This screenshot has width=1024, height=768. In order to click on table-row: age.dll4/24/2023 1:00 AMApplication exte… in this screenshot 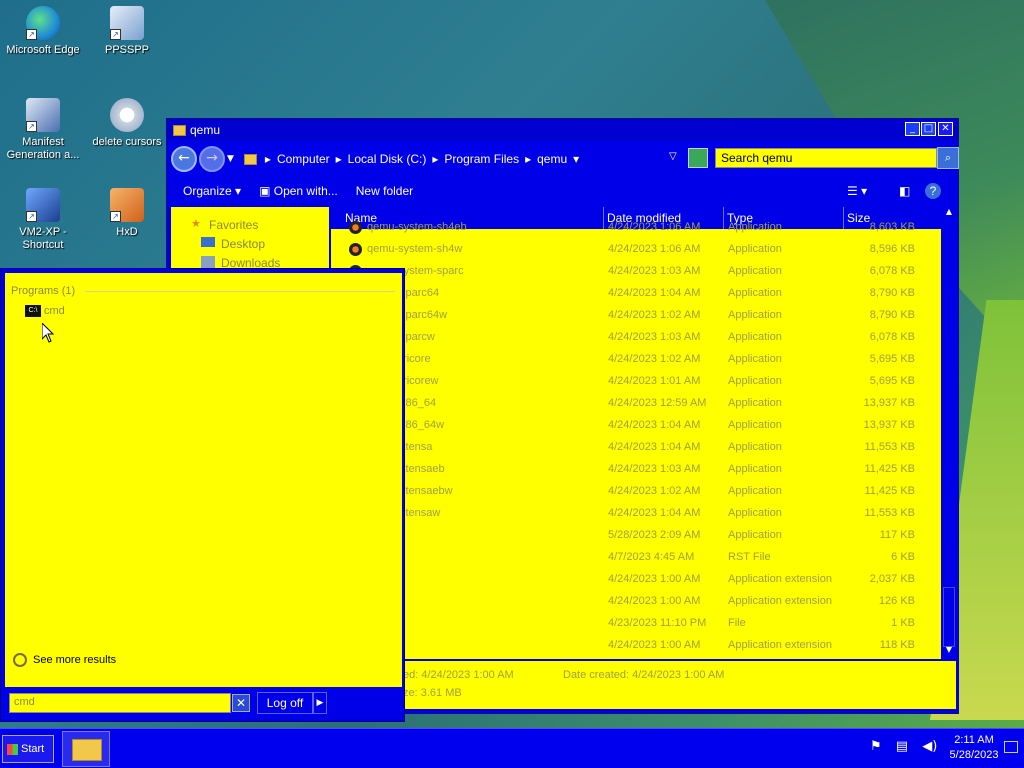, I will do `click(636, 602)`.